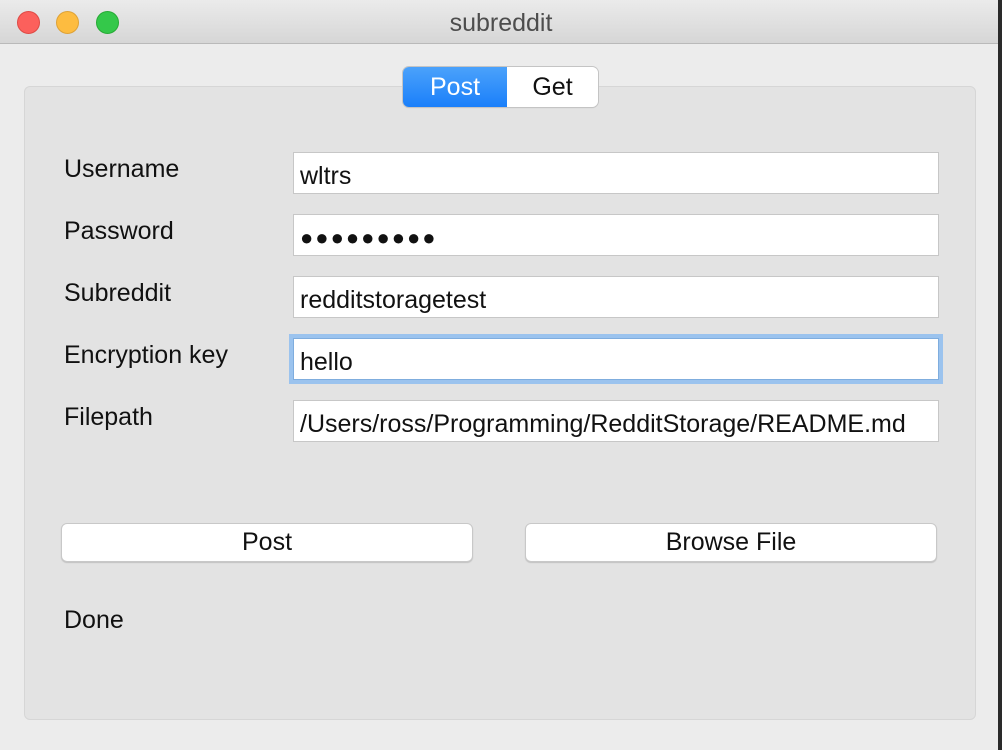 This screenshot has height=750, width=1002. Describe the element at coordinates (616, 359) in the screenshot. I see `encryption-key-field: hello` at that location.